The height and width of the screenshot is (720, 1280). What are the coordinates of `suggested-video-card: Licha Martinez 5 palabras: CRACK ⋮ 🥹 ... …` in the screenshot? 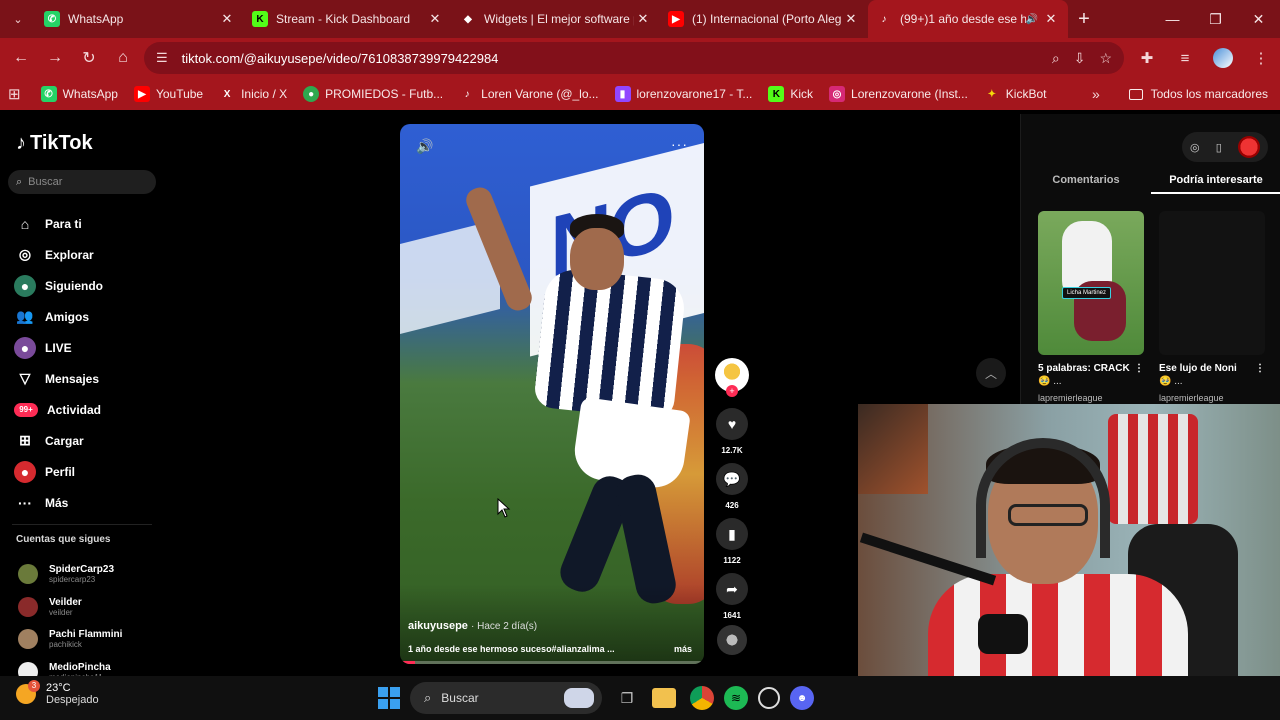 It's located at (1091, 307).